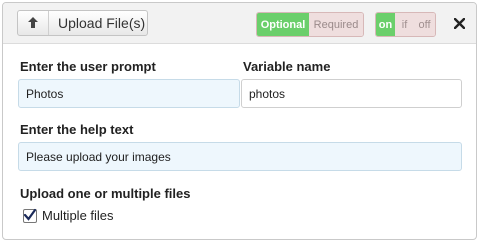 The width and height of the screenshot is (481, 244). Describe the element at coordinates (33, 23) in the screenshot. I see `upload-arrow-icon` at that location.